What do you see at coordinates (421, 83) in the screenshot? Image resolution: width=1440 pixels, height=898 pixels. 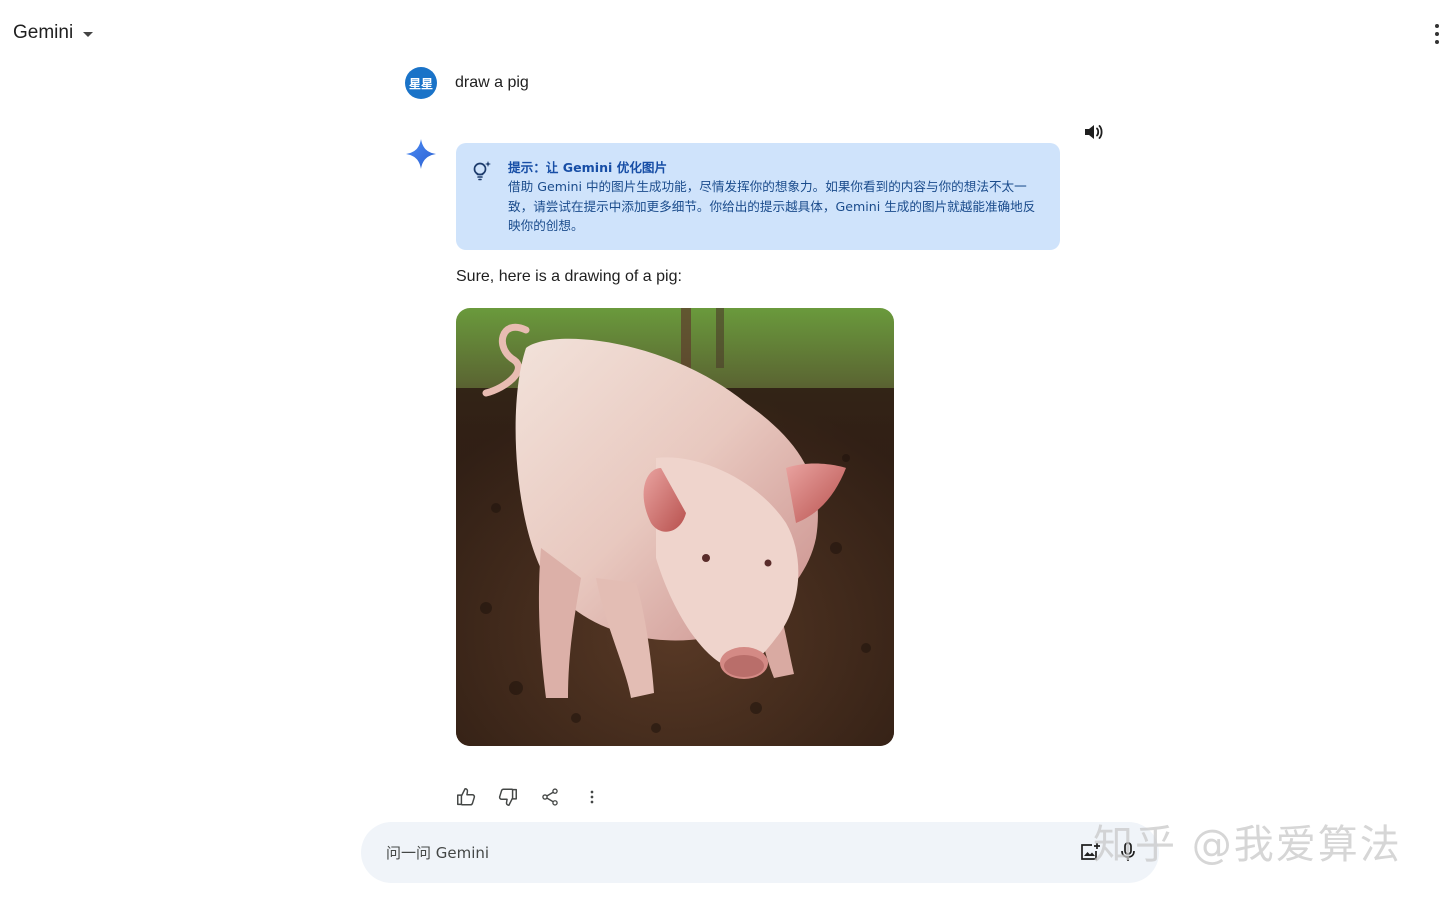 I see `user-avatar: 星星` at bounding box center [421, 83].